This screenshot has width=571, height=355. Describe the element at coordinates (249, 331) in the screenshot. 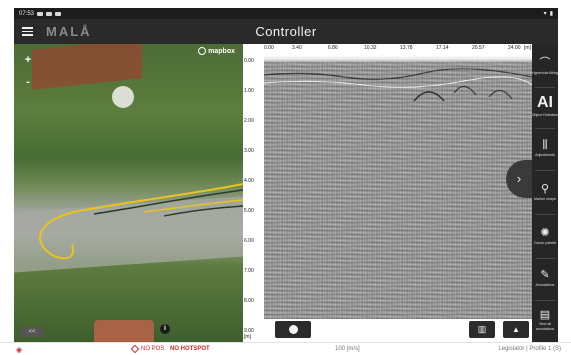

I see `depth-tick-label: 9.00` at that location.